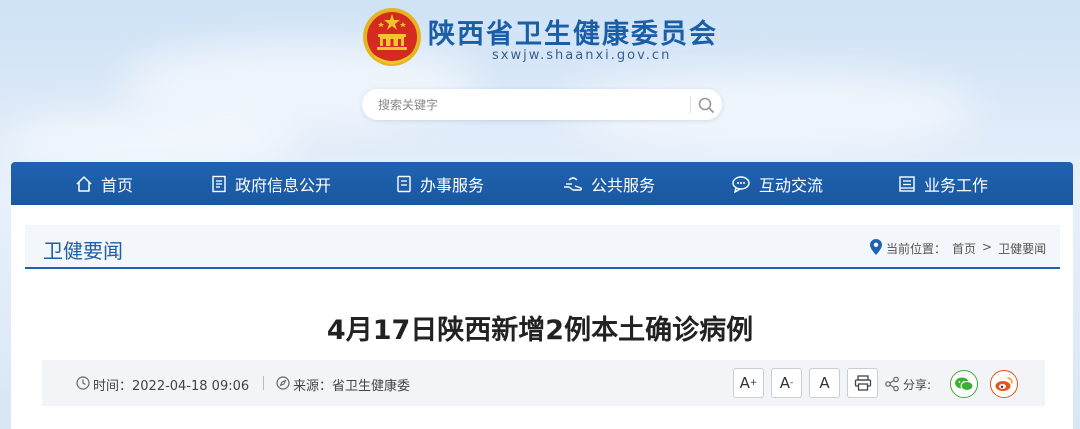 The height and width of the screenshot is (429, 1080). I want to click on search-divider, so click(690, 105).